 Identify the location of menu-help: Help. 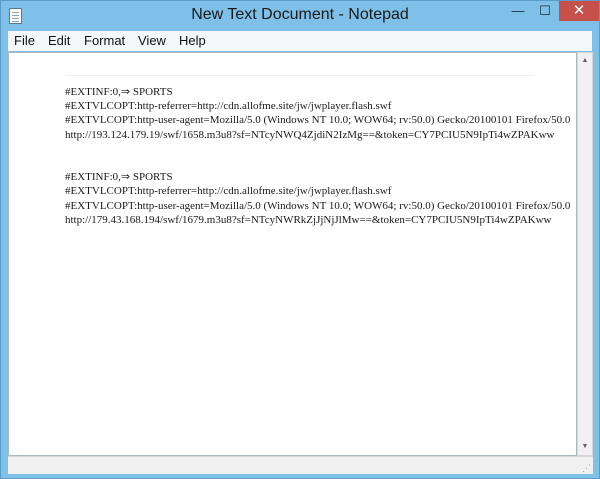
(192, 41).